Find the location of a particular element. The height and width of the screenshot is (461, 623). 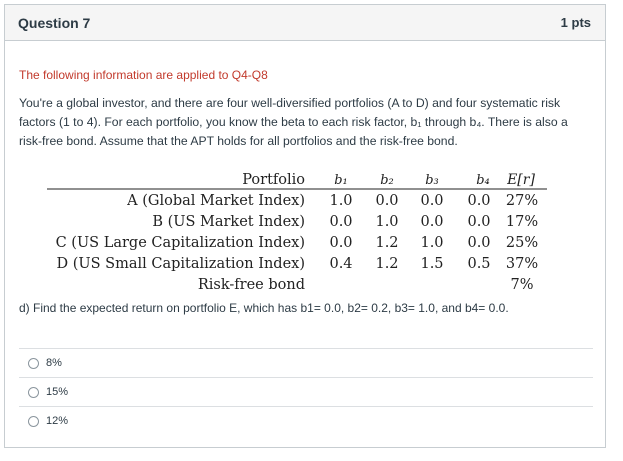

table-header-portfolio: Portfolio is located at coordinates (273, 180).